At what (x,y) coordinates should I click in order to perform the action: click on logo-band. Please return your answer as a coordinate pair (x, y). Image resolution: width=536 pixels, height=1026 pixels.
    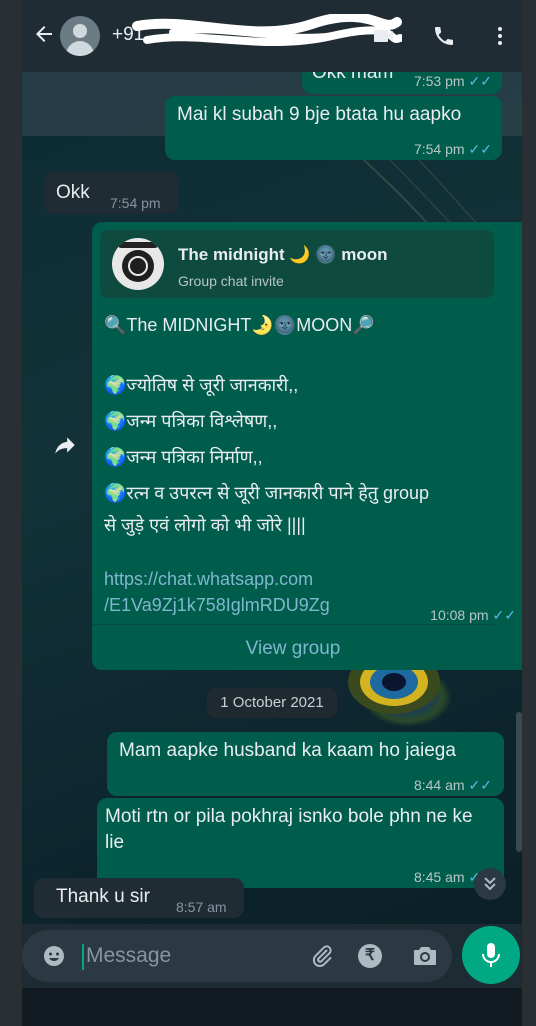
    Looking at the image, I should click on (138, 245).